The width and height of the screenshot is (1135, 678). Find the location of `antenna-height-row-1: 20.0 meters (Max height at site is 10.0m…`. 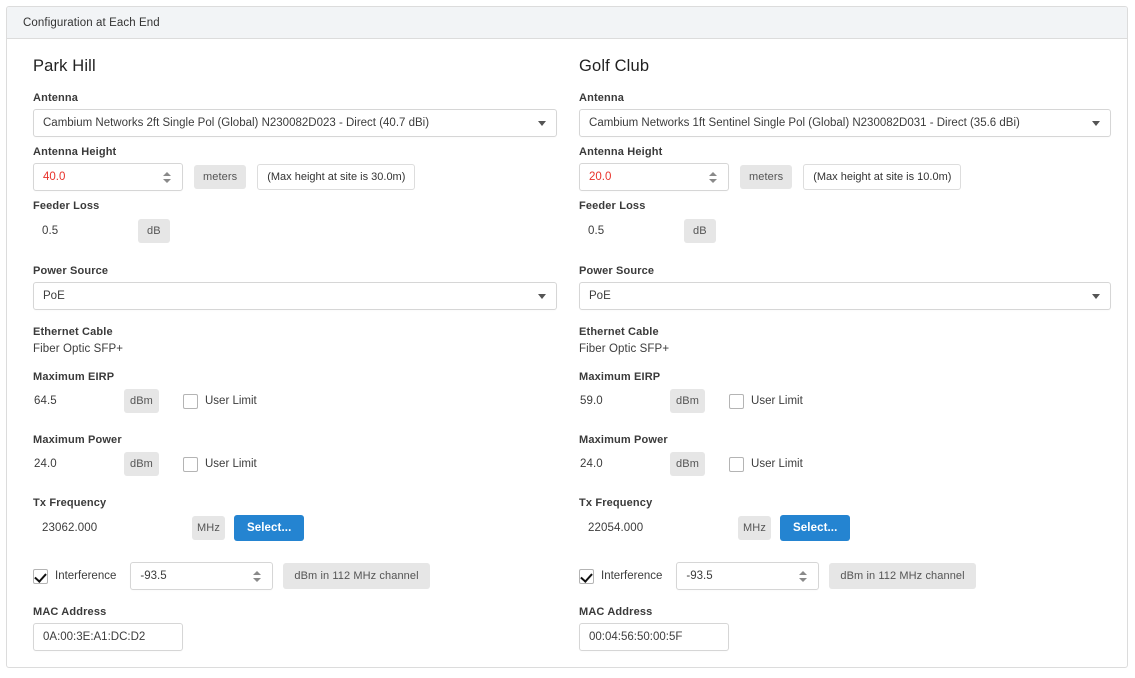

antenna-height-row-1: 20.0 meters (Max height at site is 10.0m… is located at coordinates (853, 177).